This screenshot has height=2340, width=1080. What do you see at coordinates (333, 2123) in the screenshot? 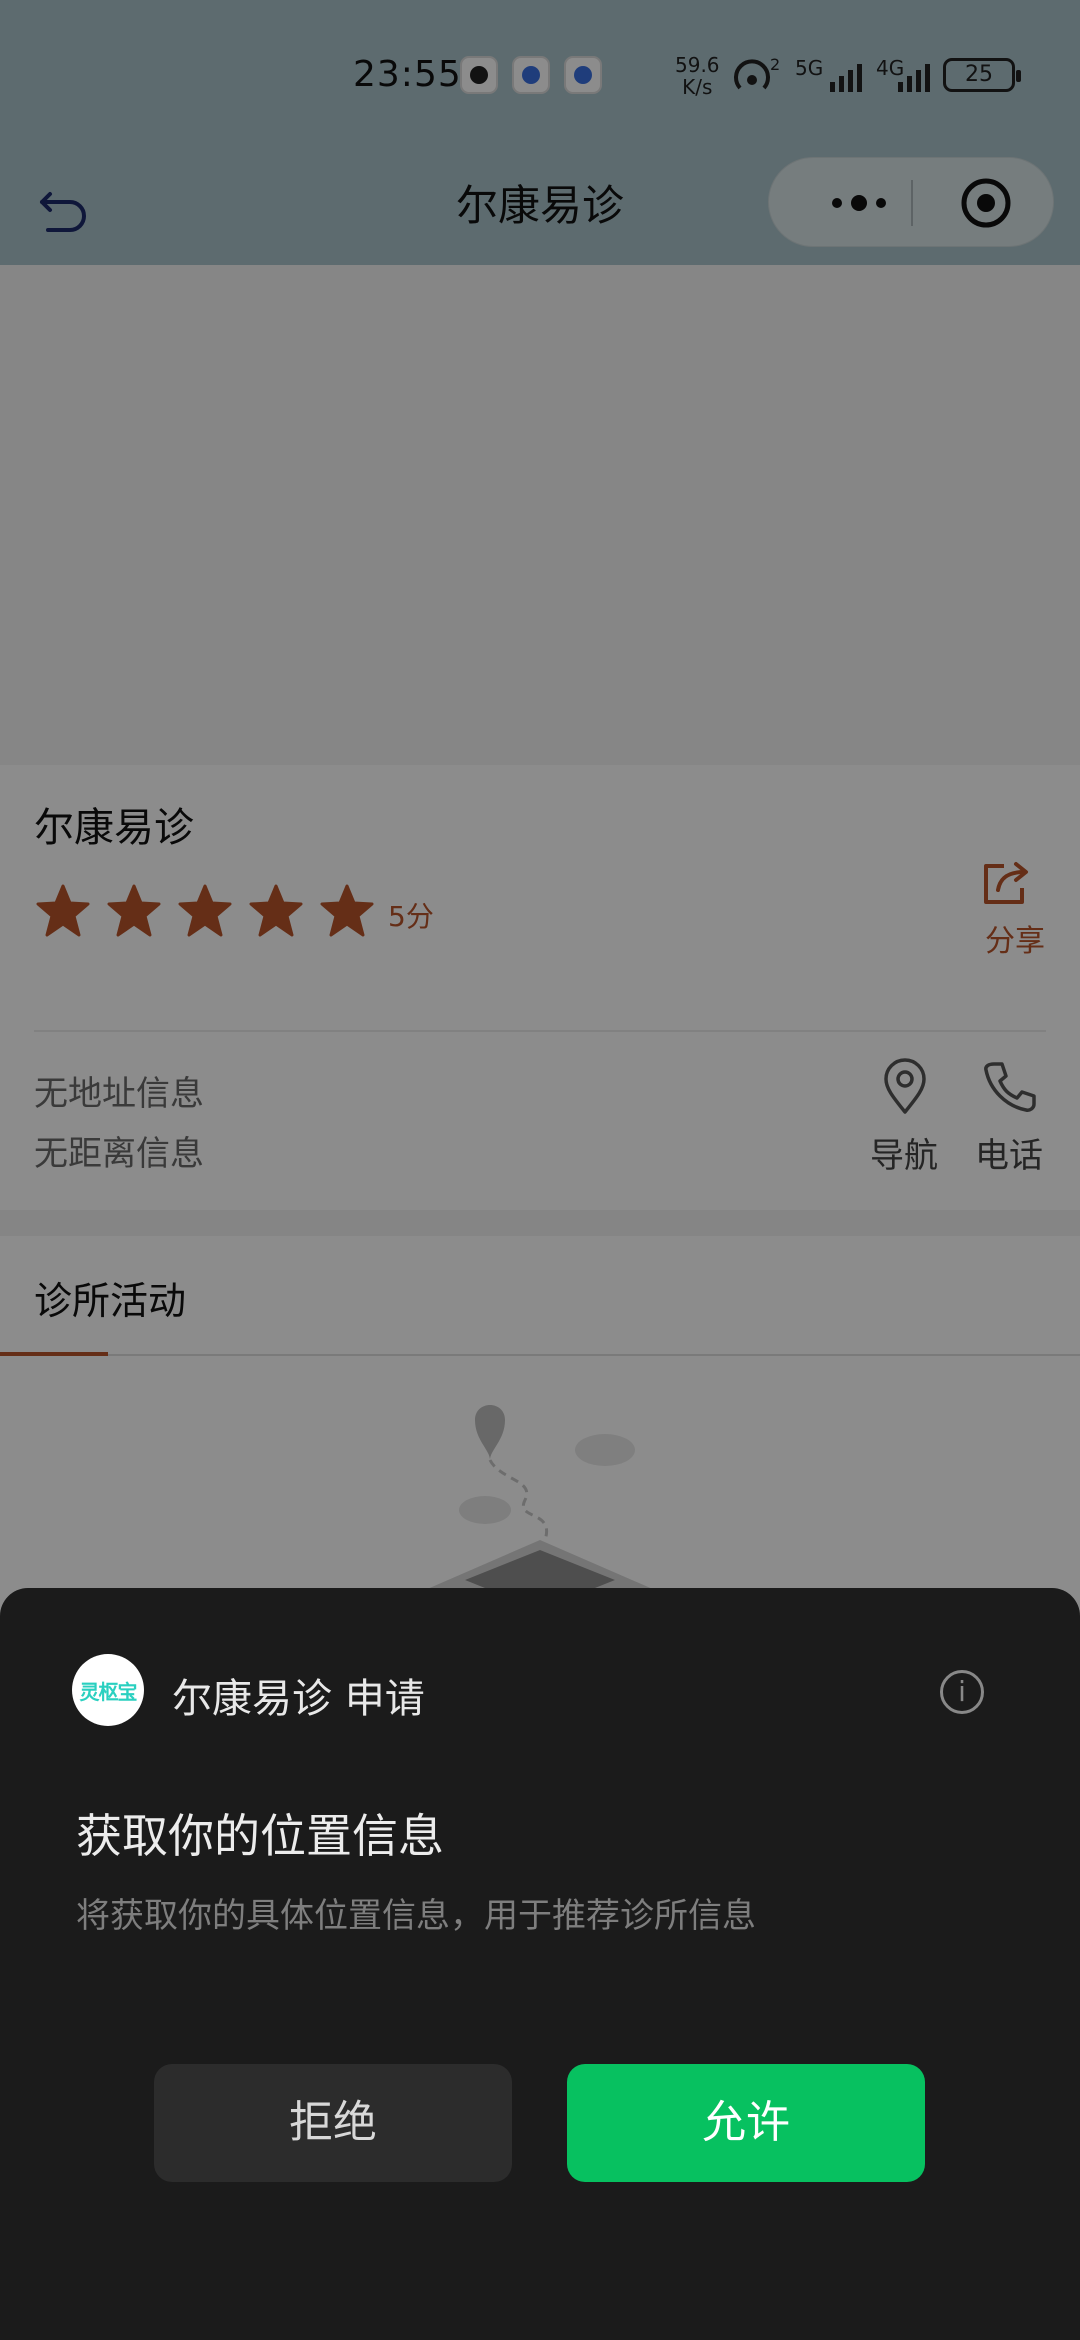
I see `reject-button: 拒绝` at bounding box center [333, 2123].